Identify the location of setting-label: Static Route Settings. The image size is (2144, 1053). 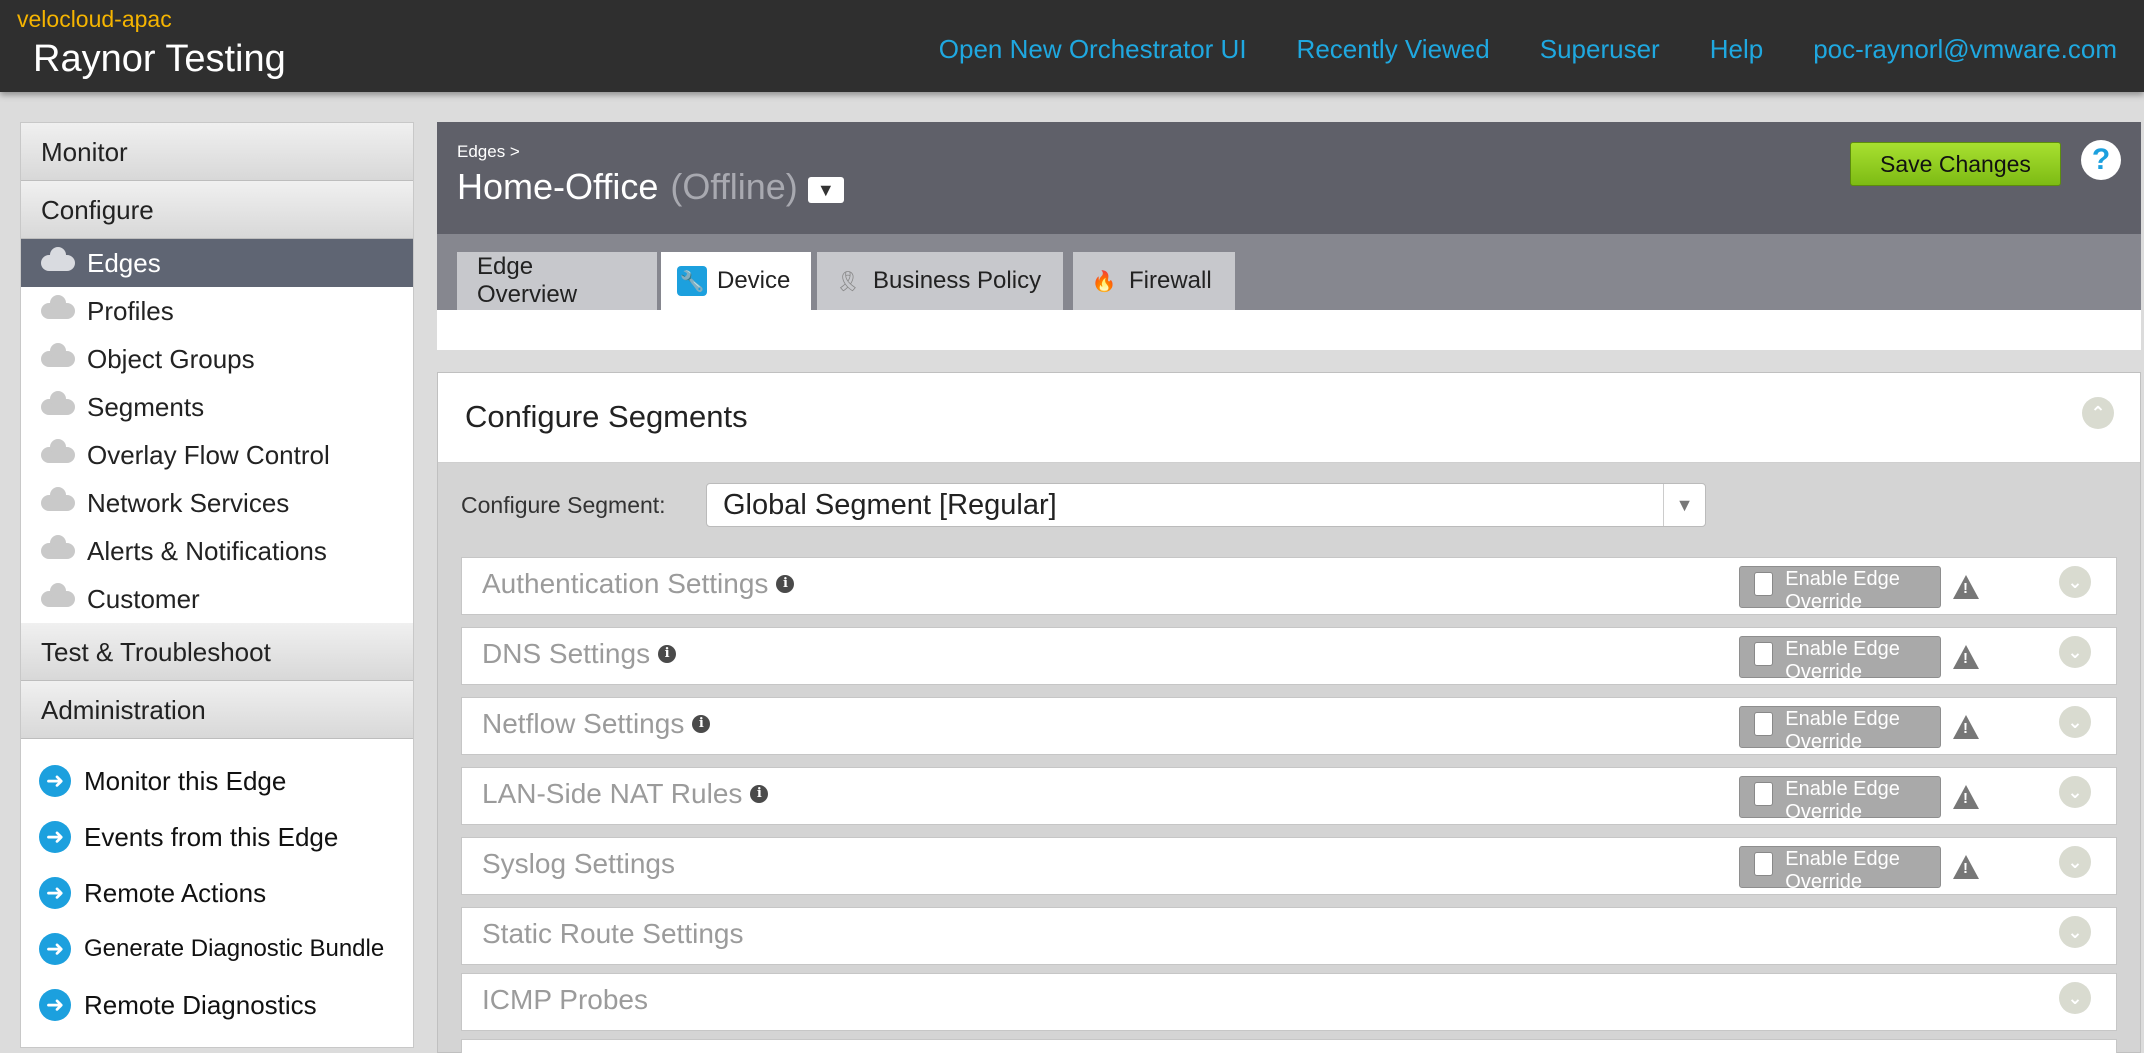
(613, 933).